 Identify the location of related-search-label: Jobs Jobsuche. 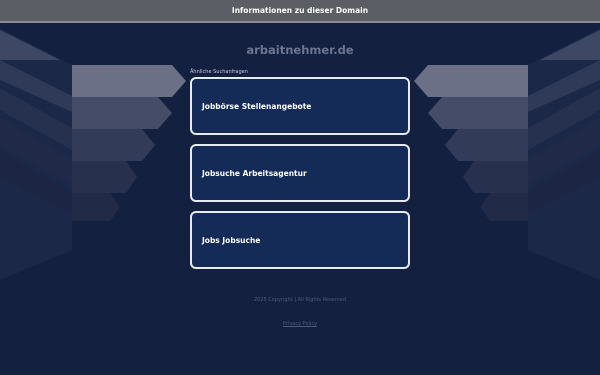
(231, 240).